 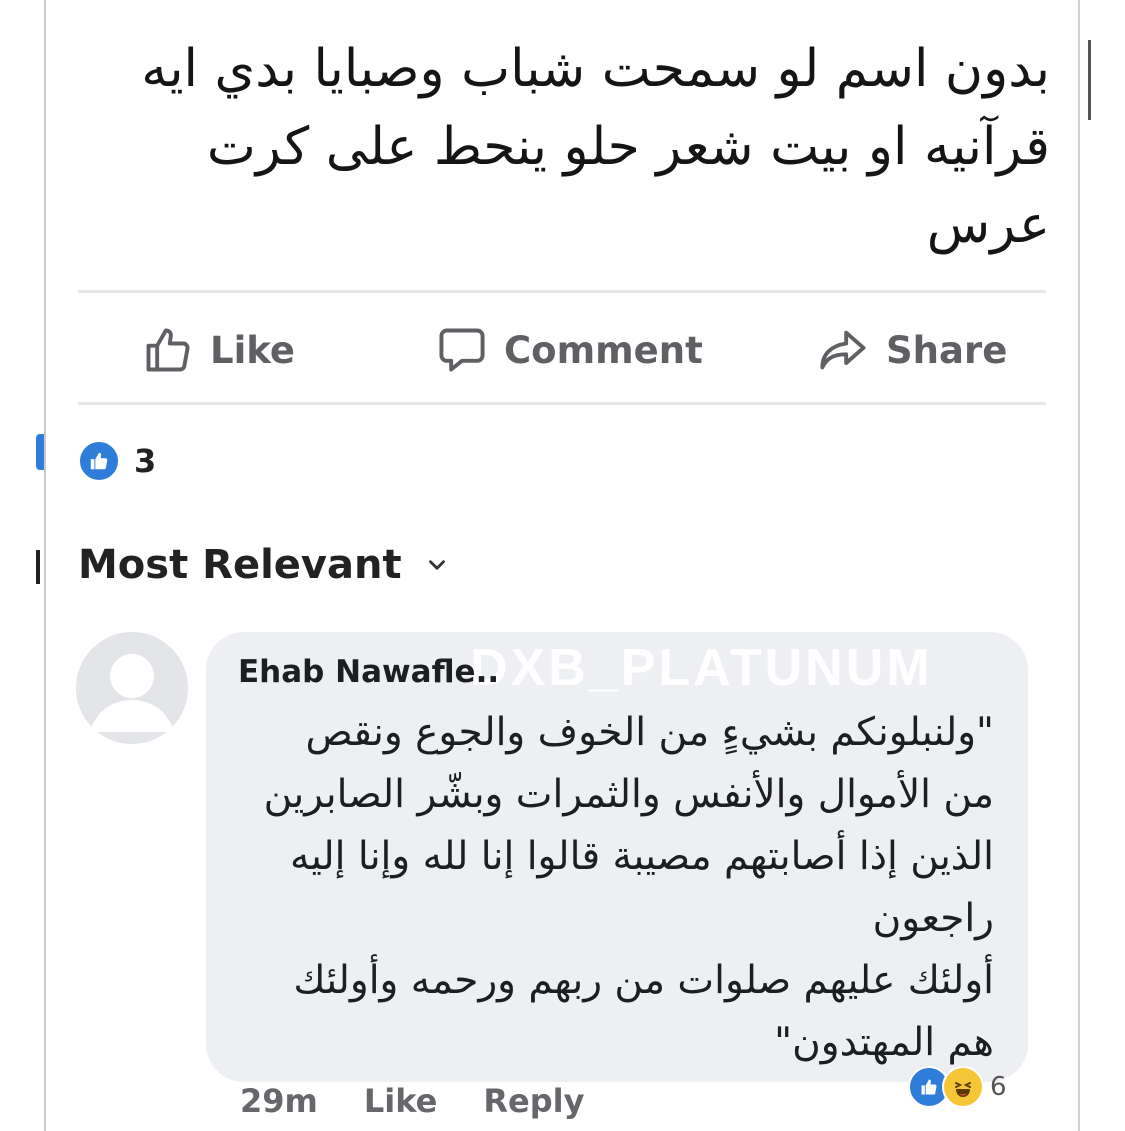 What do you see at coordinates (279, 1101) in the screenshot?
I see `comment-time: 29m` at bounding box center [279, 1101].